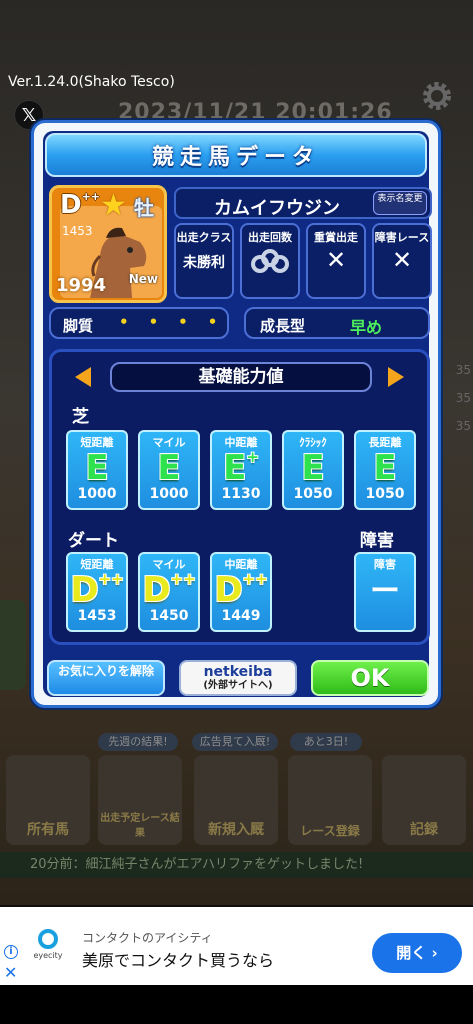 The width and height of the screenshot is (473, 1024). Describe the element at coordinates (235, 742) in the screenshot. I see `background-ribbon: 広告見て入厩!` at that location.